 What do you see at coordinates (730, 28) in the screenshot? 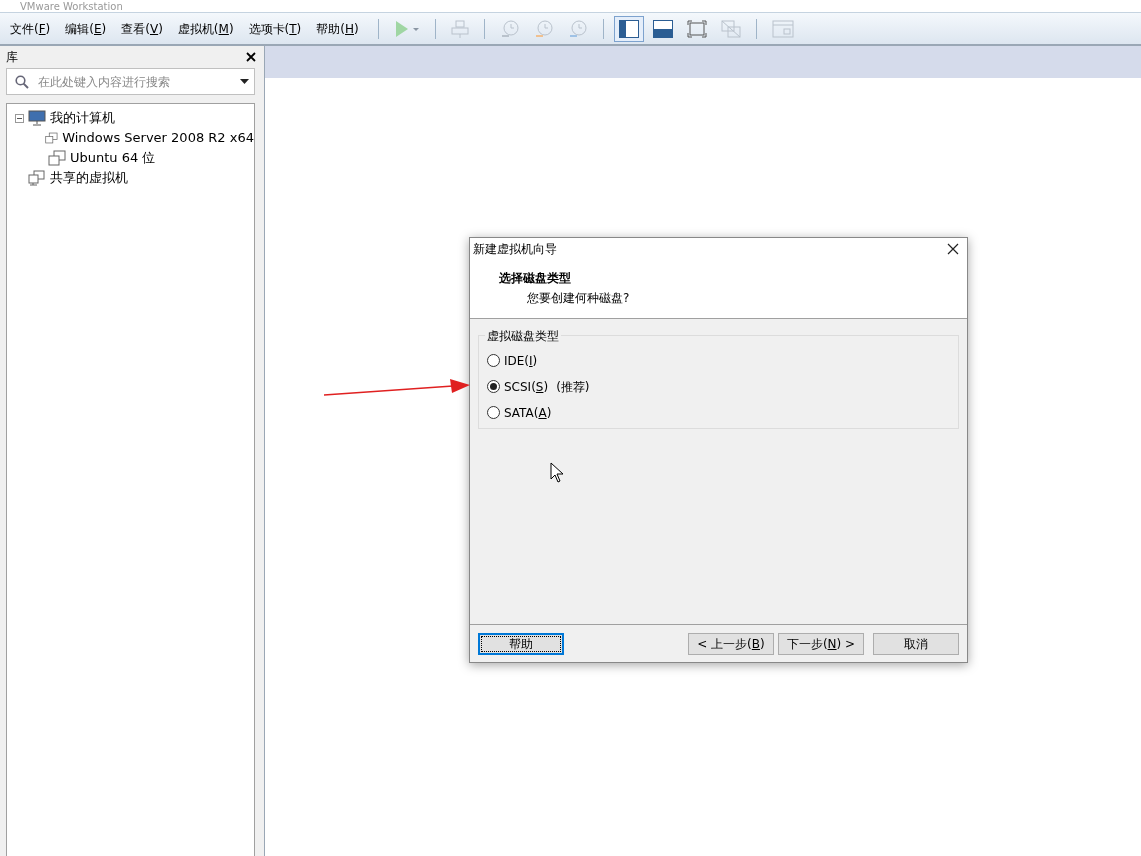
I see `window-slash-icon` at bounding box center [730, 28].